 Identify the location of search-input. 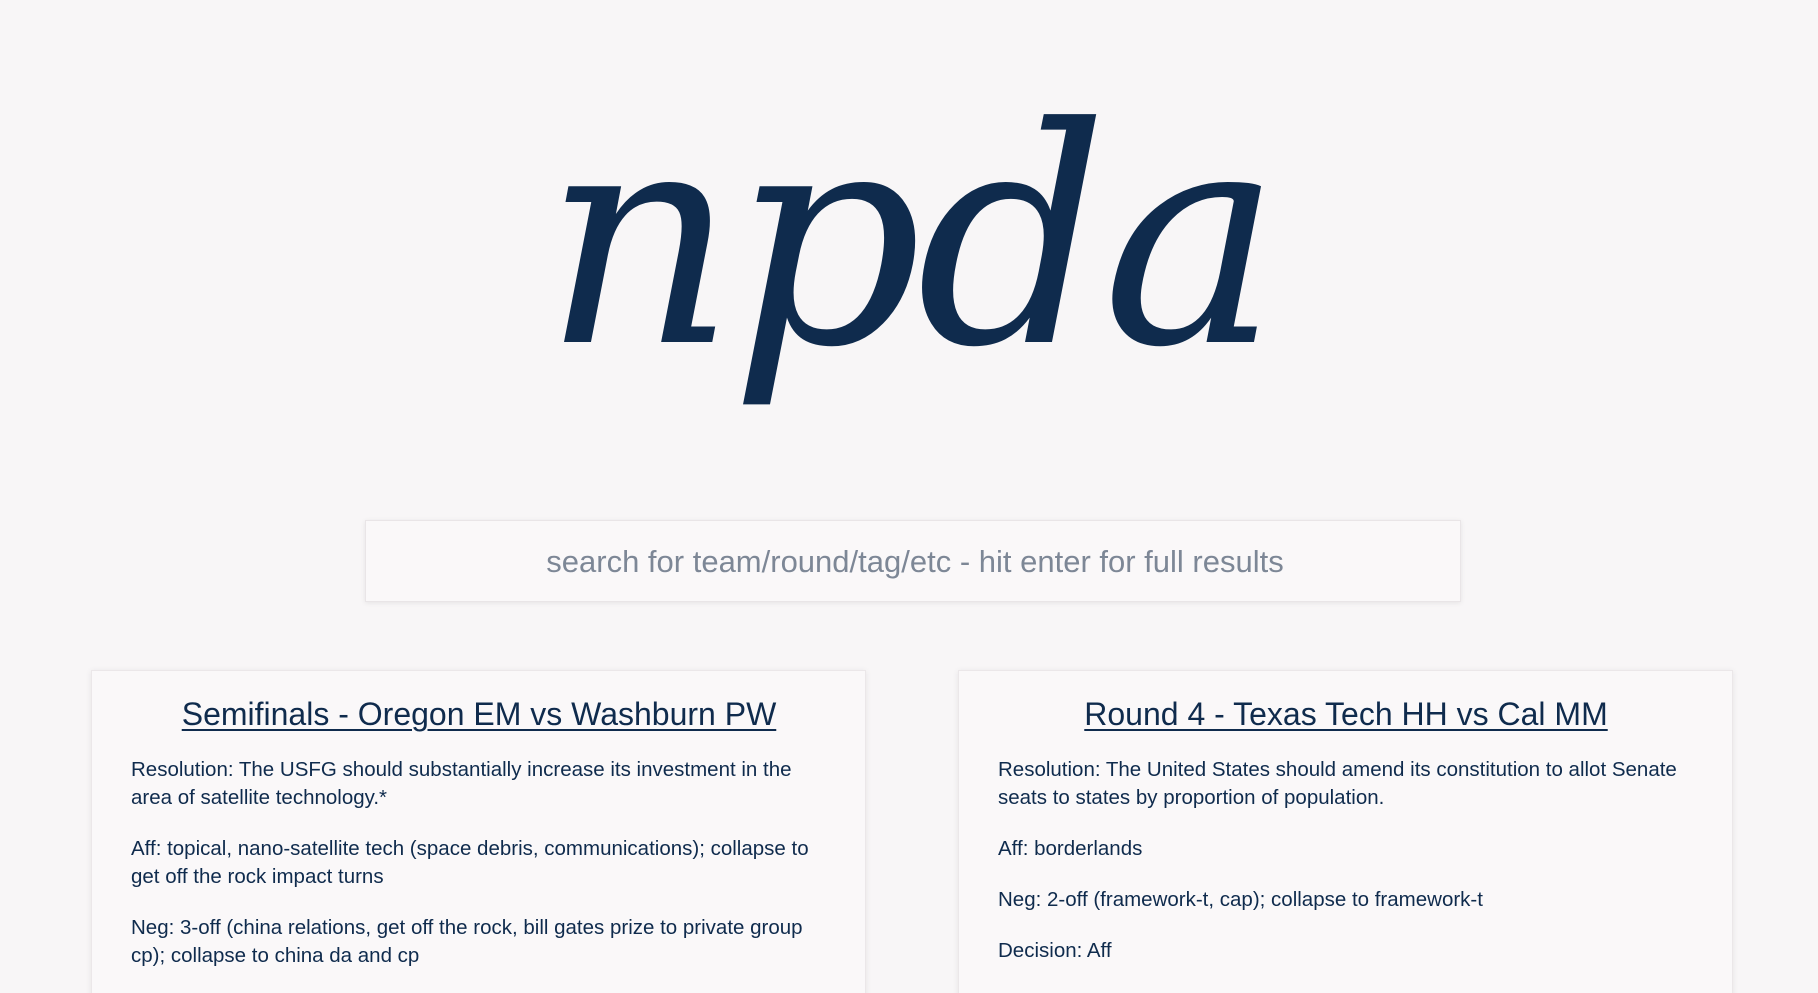
(915, 562).